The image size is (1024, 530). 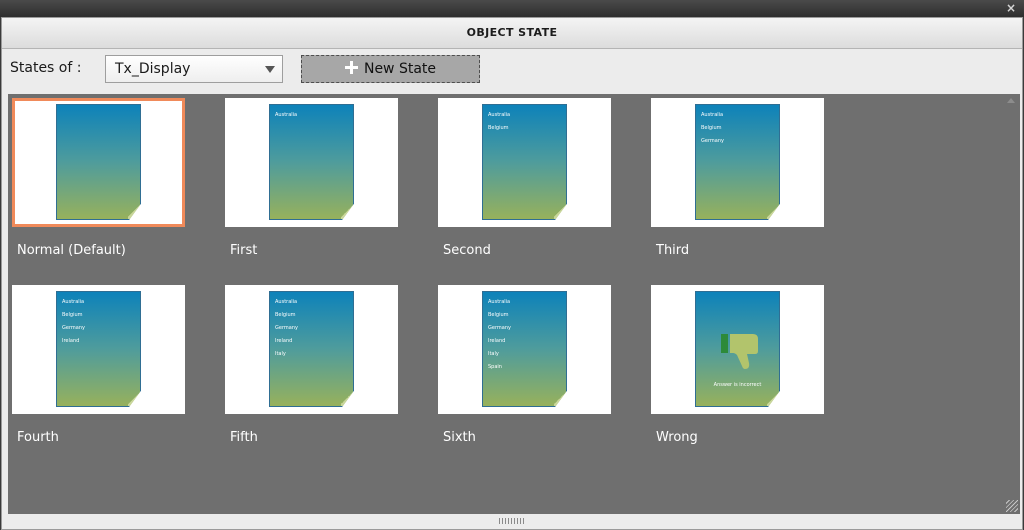 I want to click on state-card: Australia Belgium Germany Ireland Italy Fifth, so click(x=311, y=375).